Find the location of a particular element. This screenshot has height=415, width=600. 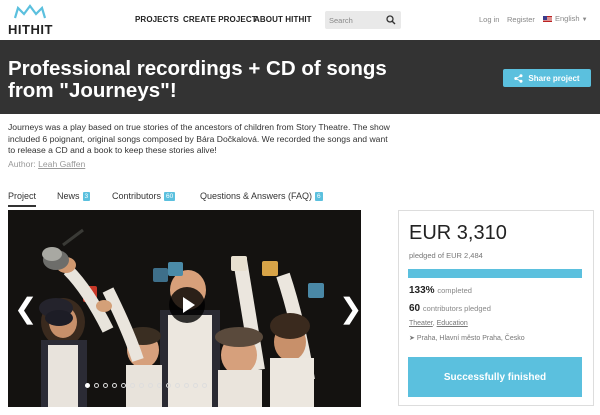

project-categories: Theater, Education is located at coordinates (438, 323).